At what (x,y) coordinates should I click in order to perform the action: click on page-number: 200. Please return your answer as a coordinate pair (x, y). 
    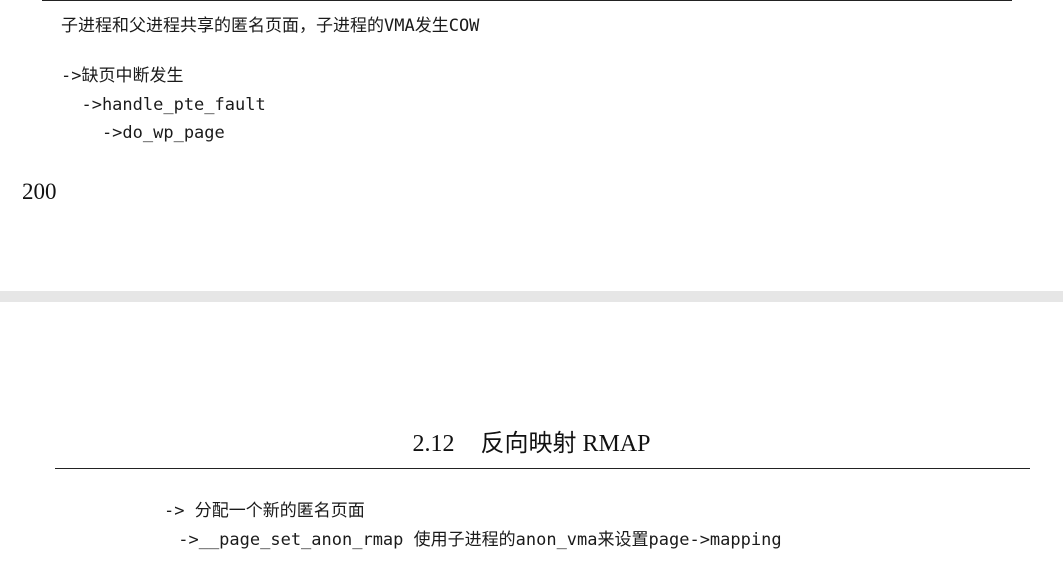
    Looking at the image, I should click on (39, 191).